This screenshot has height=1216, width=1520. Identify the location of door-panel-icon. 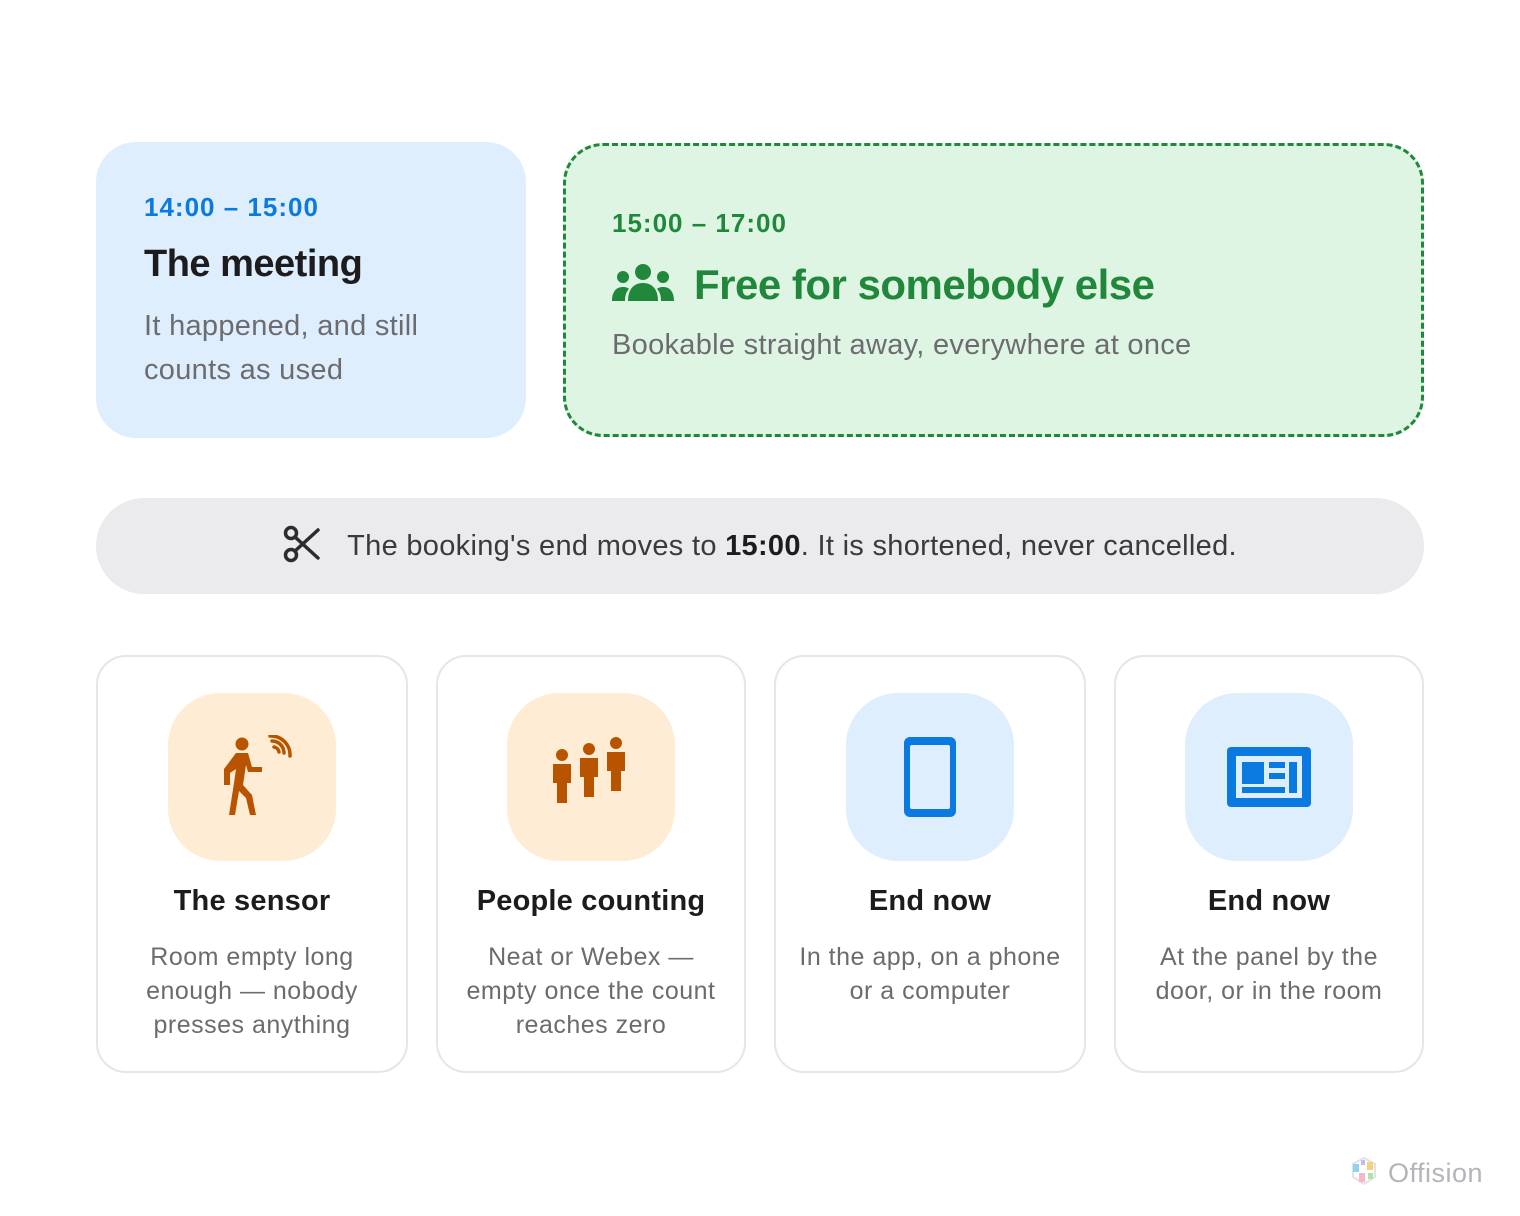
(1269, 777).